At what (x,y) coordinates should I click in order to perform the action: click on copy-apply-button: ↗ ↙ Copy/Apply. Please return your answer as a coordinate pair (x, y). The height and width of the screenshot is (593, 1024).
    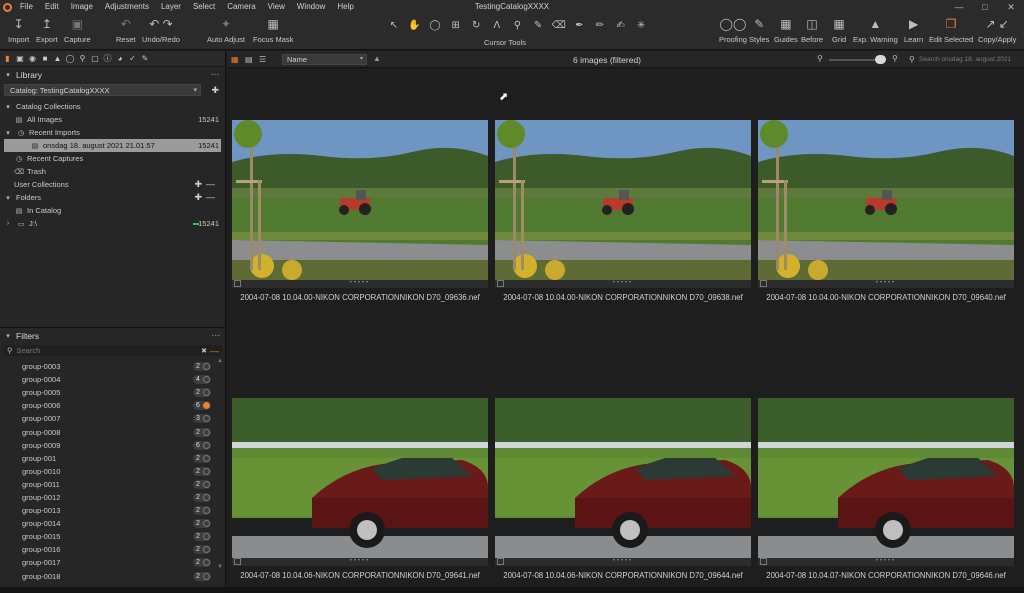
    Looking at the image, I should click on (997, 30).